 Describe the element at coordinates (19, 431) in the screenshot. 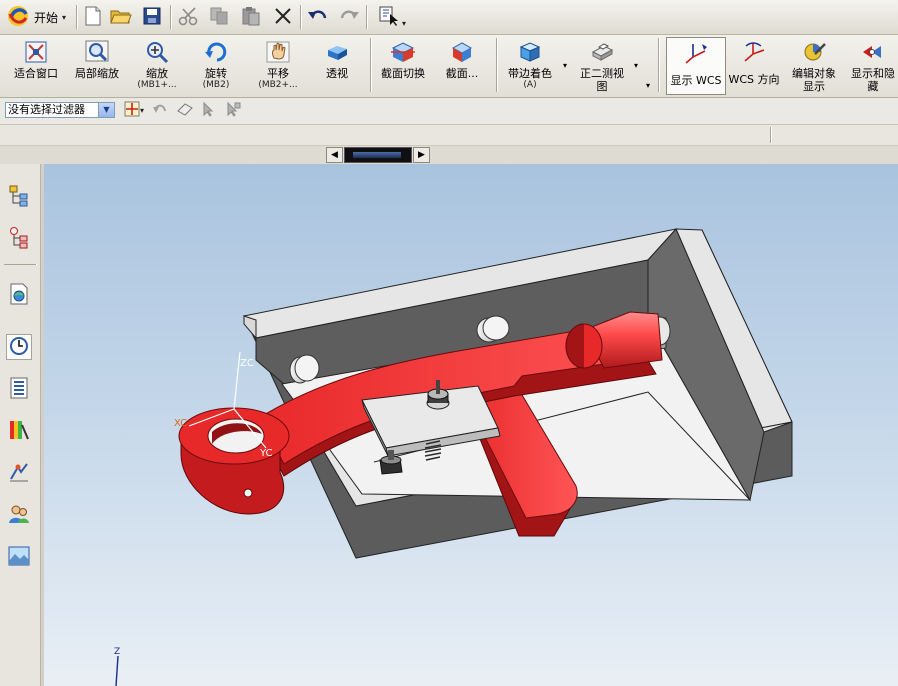

I see `color-palette-tab` at that location.